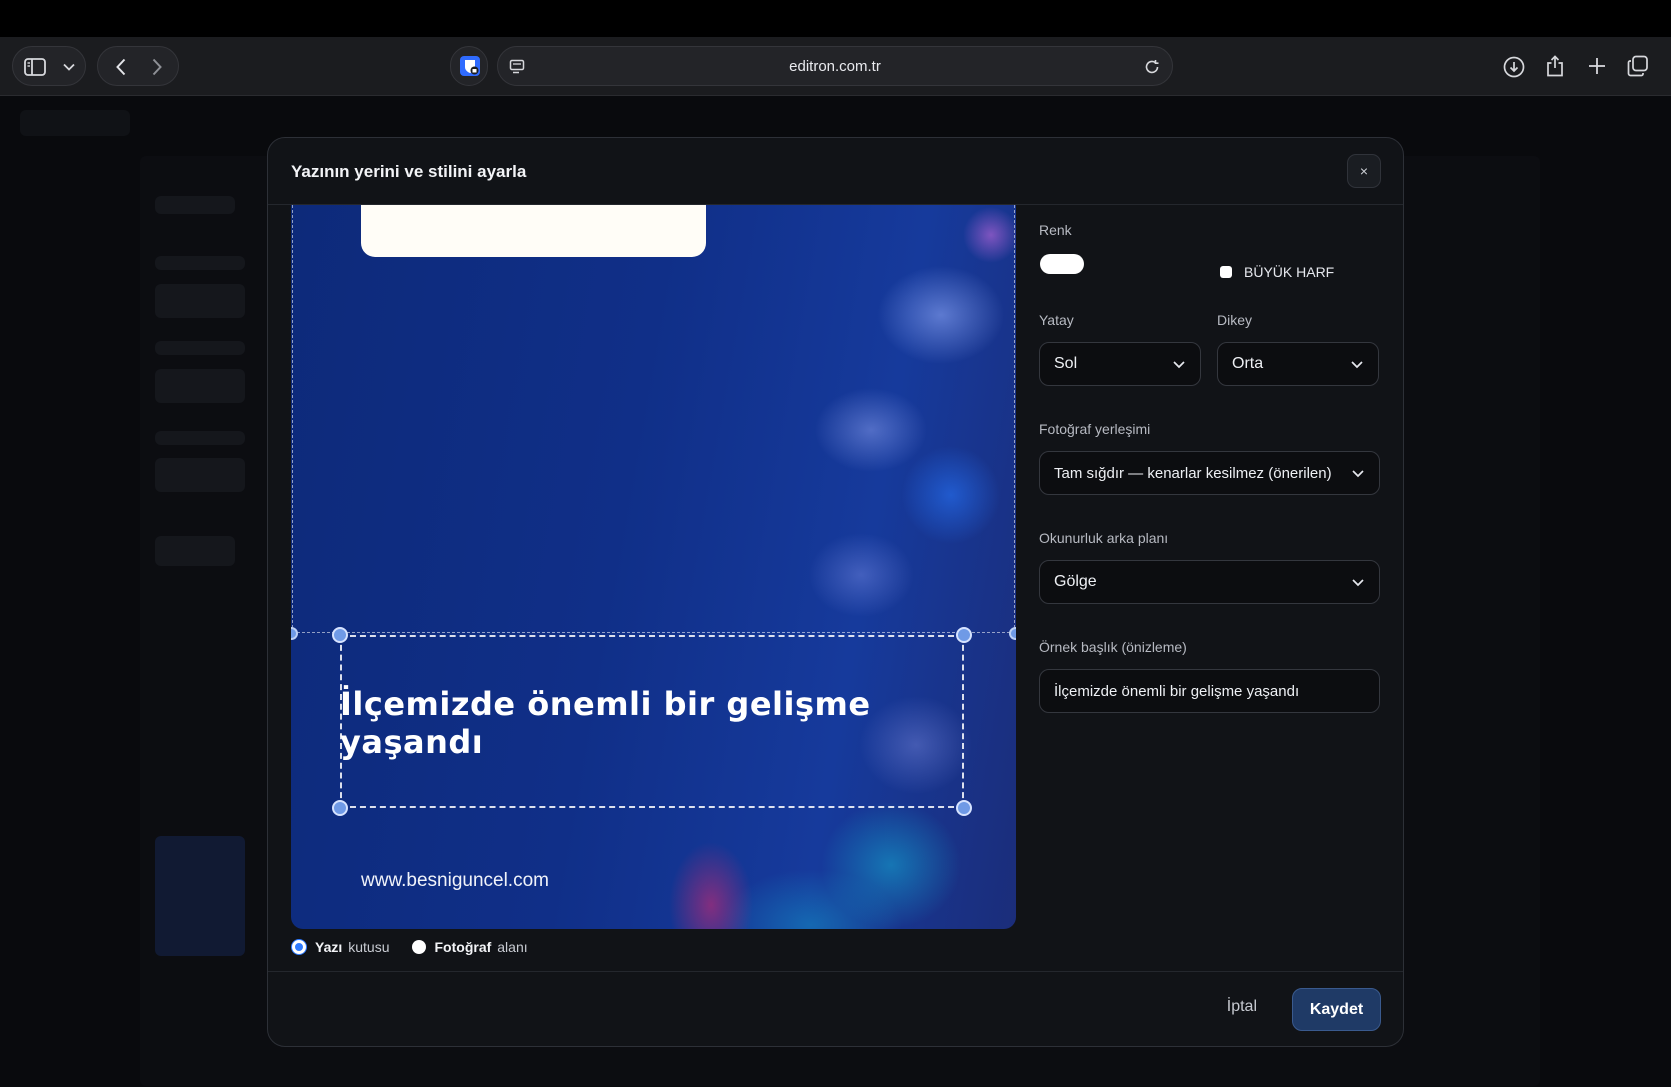  I want to click on text-box-handle-top-left, so click(340, 635).